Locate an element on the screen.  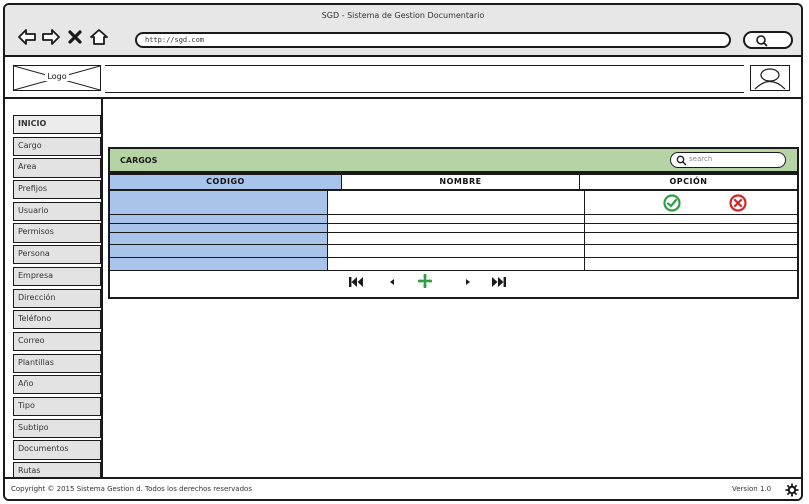
forward-arrow-icon is located at coordinates (51, 37).